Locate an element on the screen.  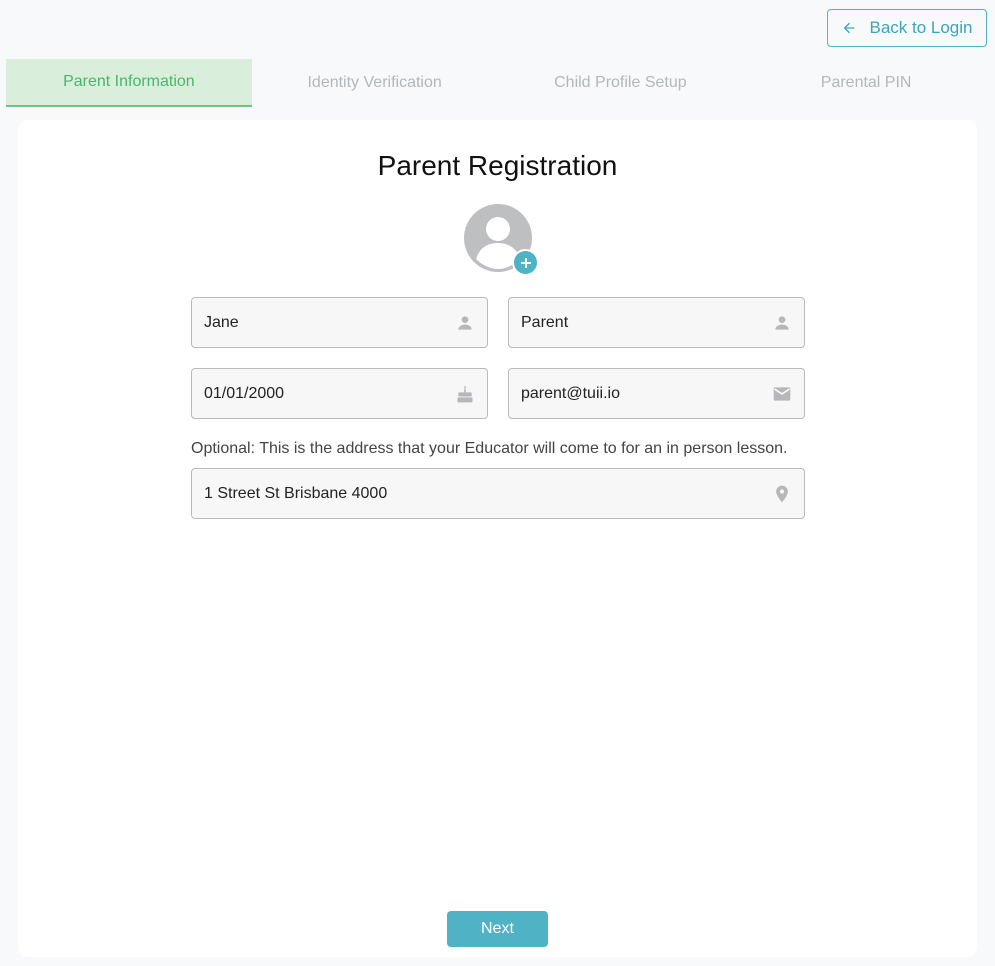
arrow-left-icon is located at coordinates (849, 28).